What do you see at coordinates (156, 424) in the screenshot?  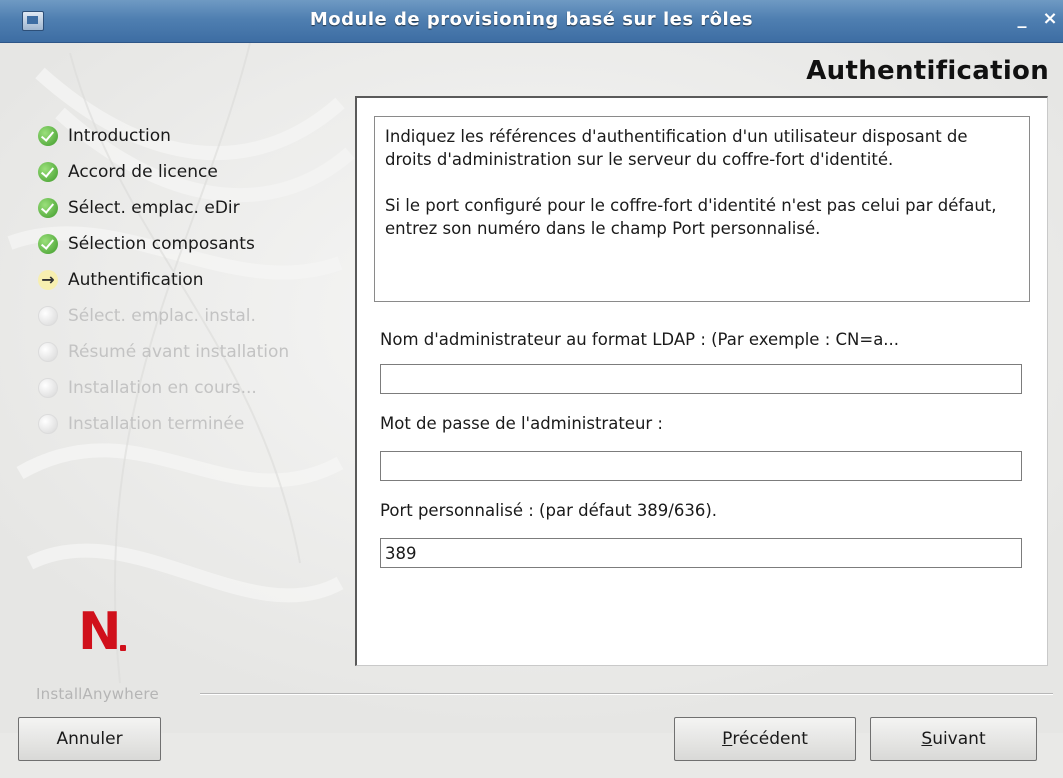 I see `step-label: Installation terminée` at bounding box center [156, 424].